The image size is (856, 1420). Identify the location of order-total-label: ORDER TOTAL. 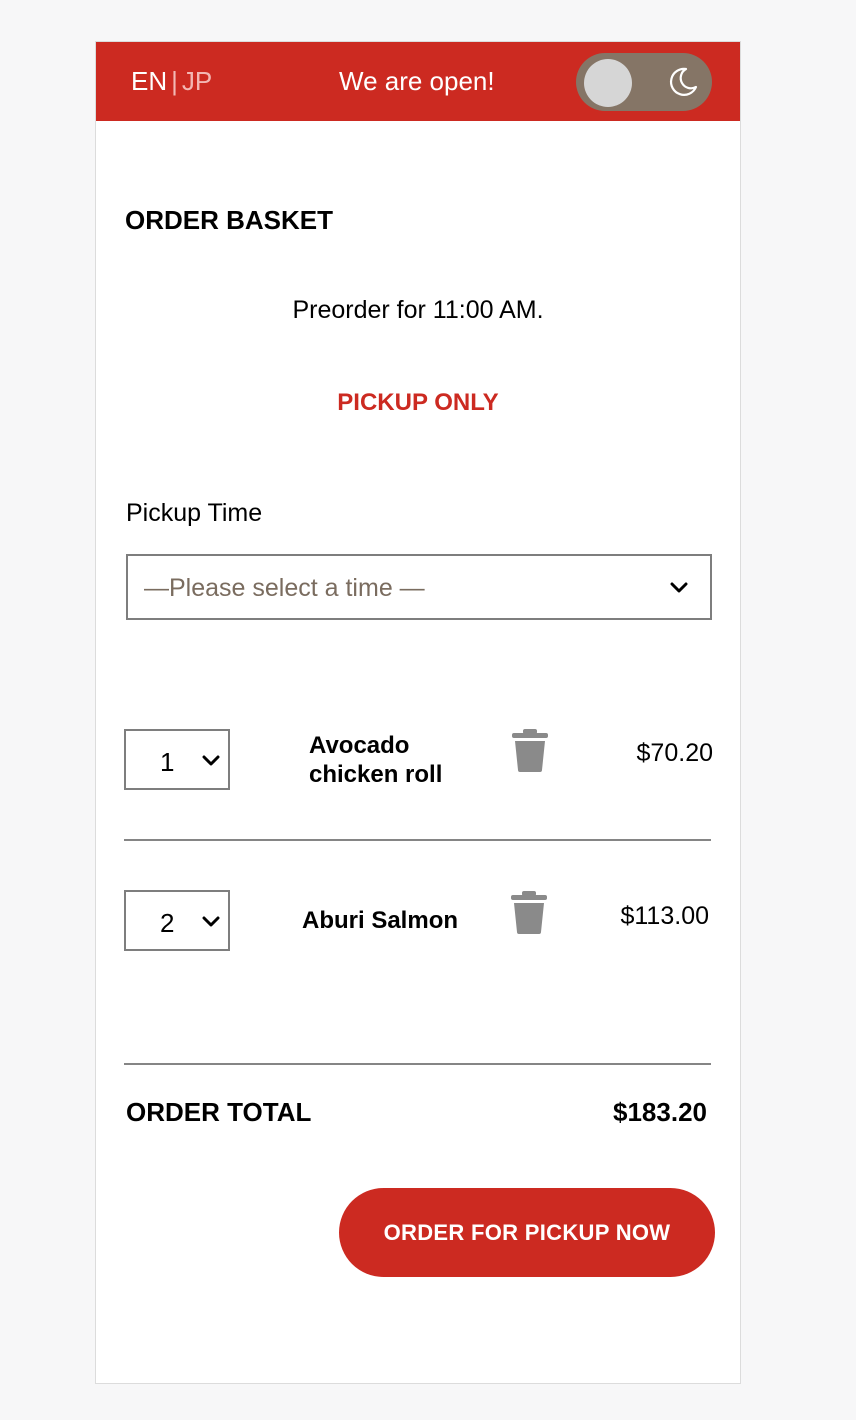
(219, 1112).